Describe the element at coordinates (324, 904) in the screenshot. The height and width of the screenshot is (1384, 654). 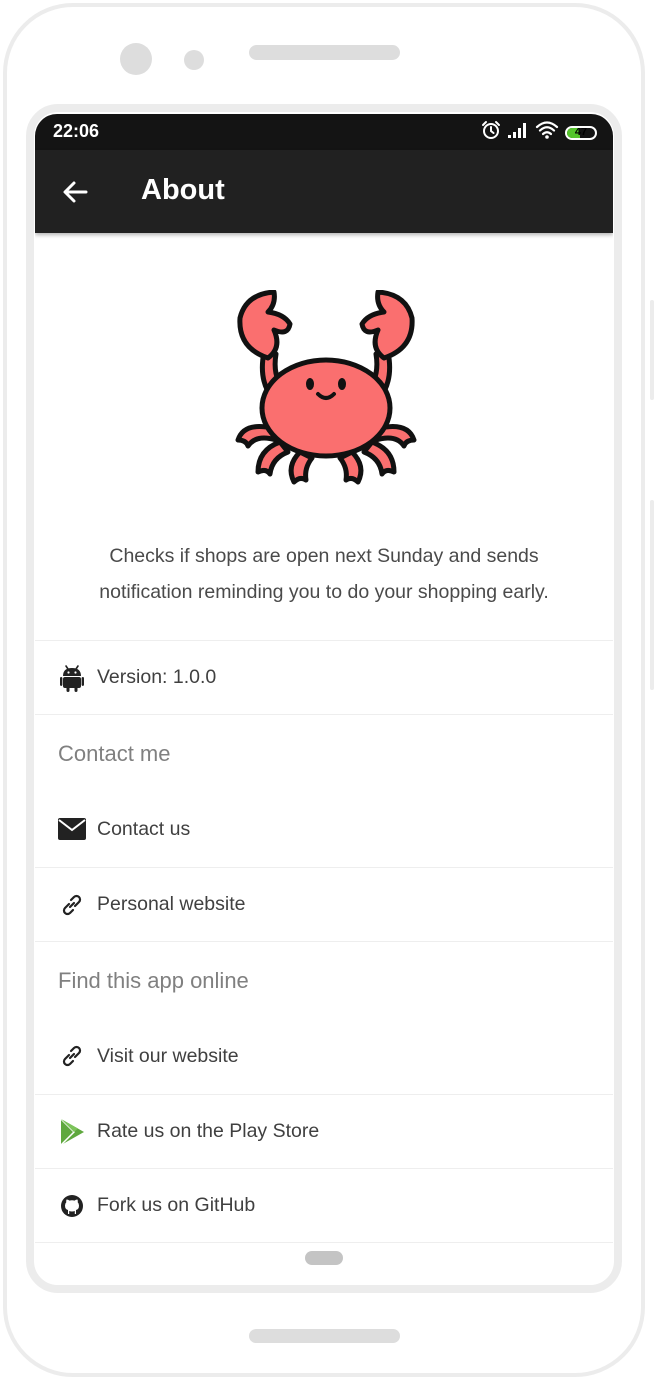
I see `personal-website-row: Personal website` at that location.